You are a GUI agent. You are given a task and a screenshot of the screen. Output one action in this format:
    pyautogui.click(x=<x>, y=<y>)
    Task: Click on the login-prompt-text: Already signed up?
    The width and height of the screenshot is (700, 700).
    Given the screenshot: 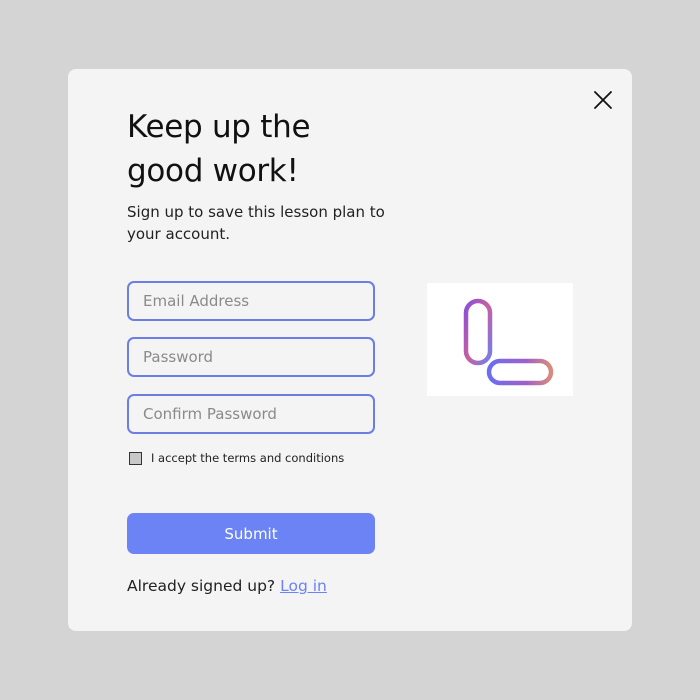 What is the action you would take?
    pyautogui.click(x=201, y=586)
    